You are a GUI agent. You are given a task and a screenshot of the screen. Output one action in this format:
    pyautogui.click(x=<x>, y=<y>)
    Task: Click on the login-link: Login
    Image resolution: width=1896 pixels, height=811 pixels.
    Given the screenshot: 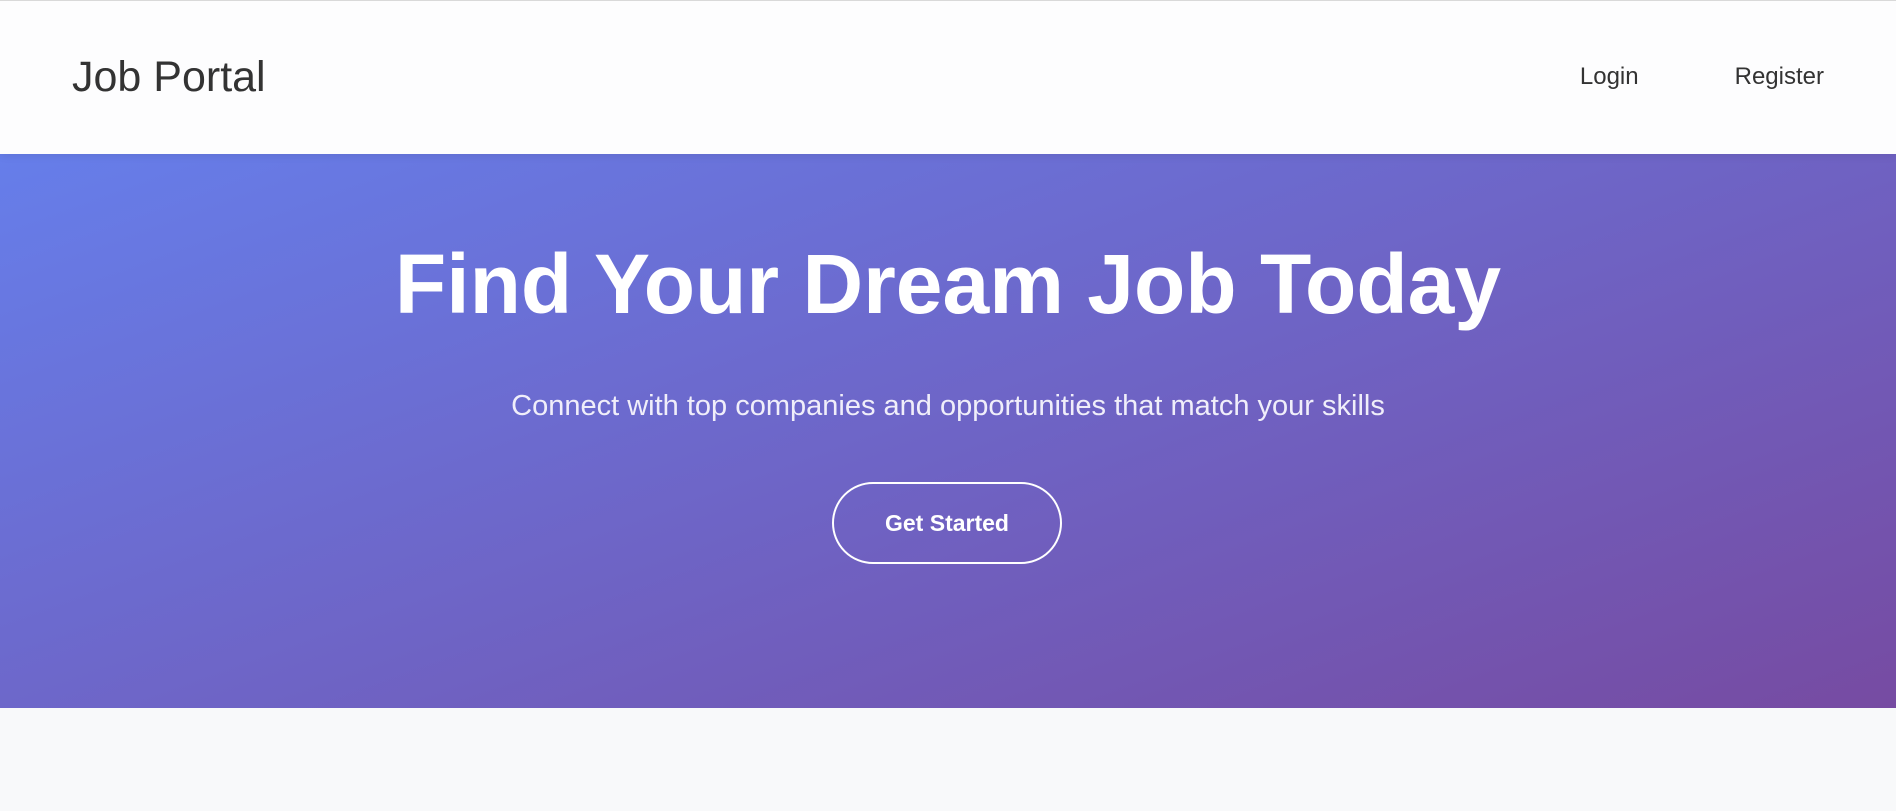 What is the action you would take?
    pyautogui.click(x=1609, y=77)
    